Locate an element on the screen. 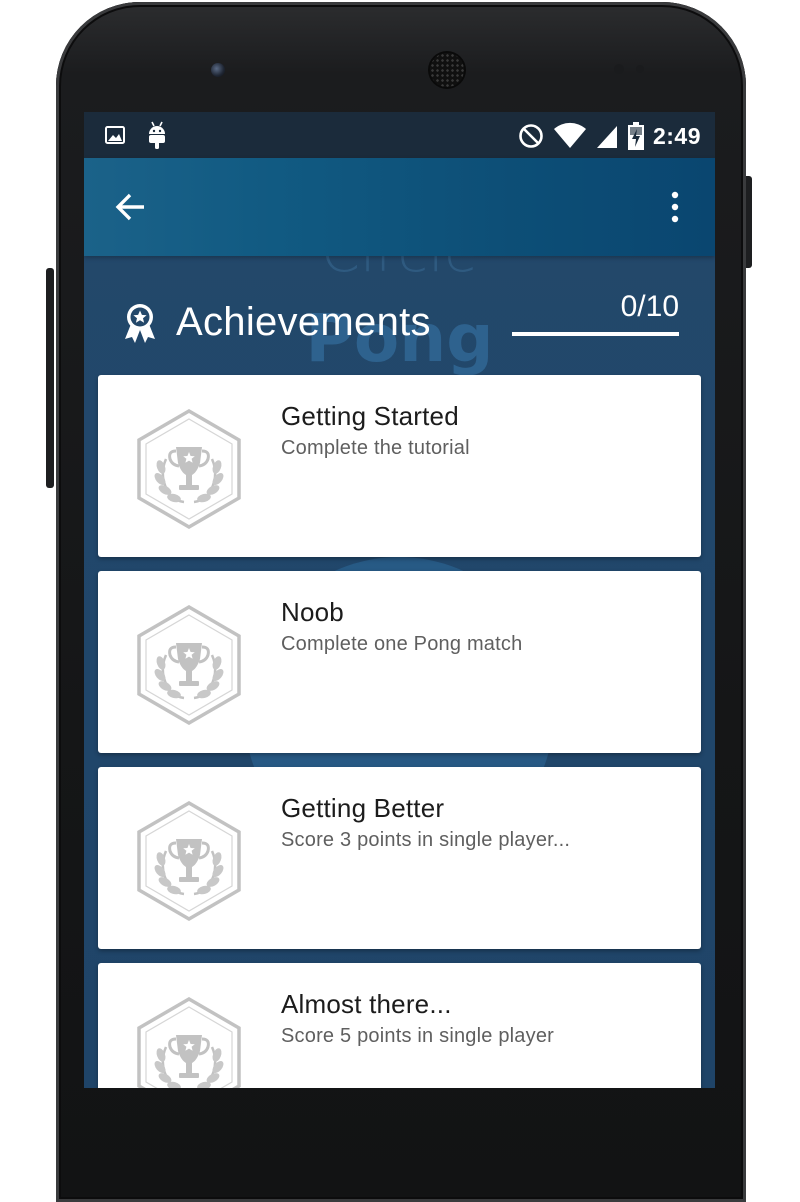 The image size is (800, 1202). progress-count: 0/10 is located at coordinates (649, 306).